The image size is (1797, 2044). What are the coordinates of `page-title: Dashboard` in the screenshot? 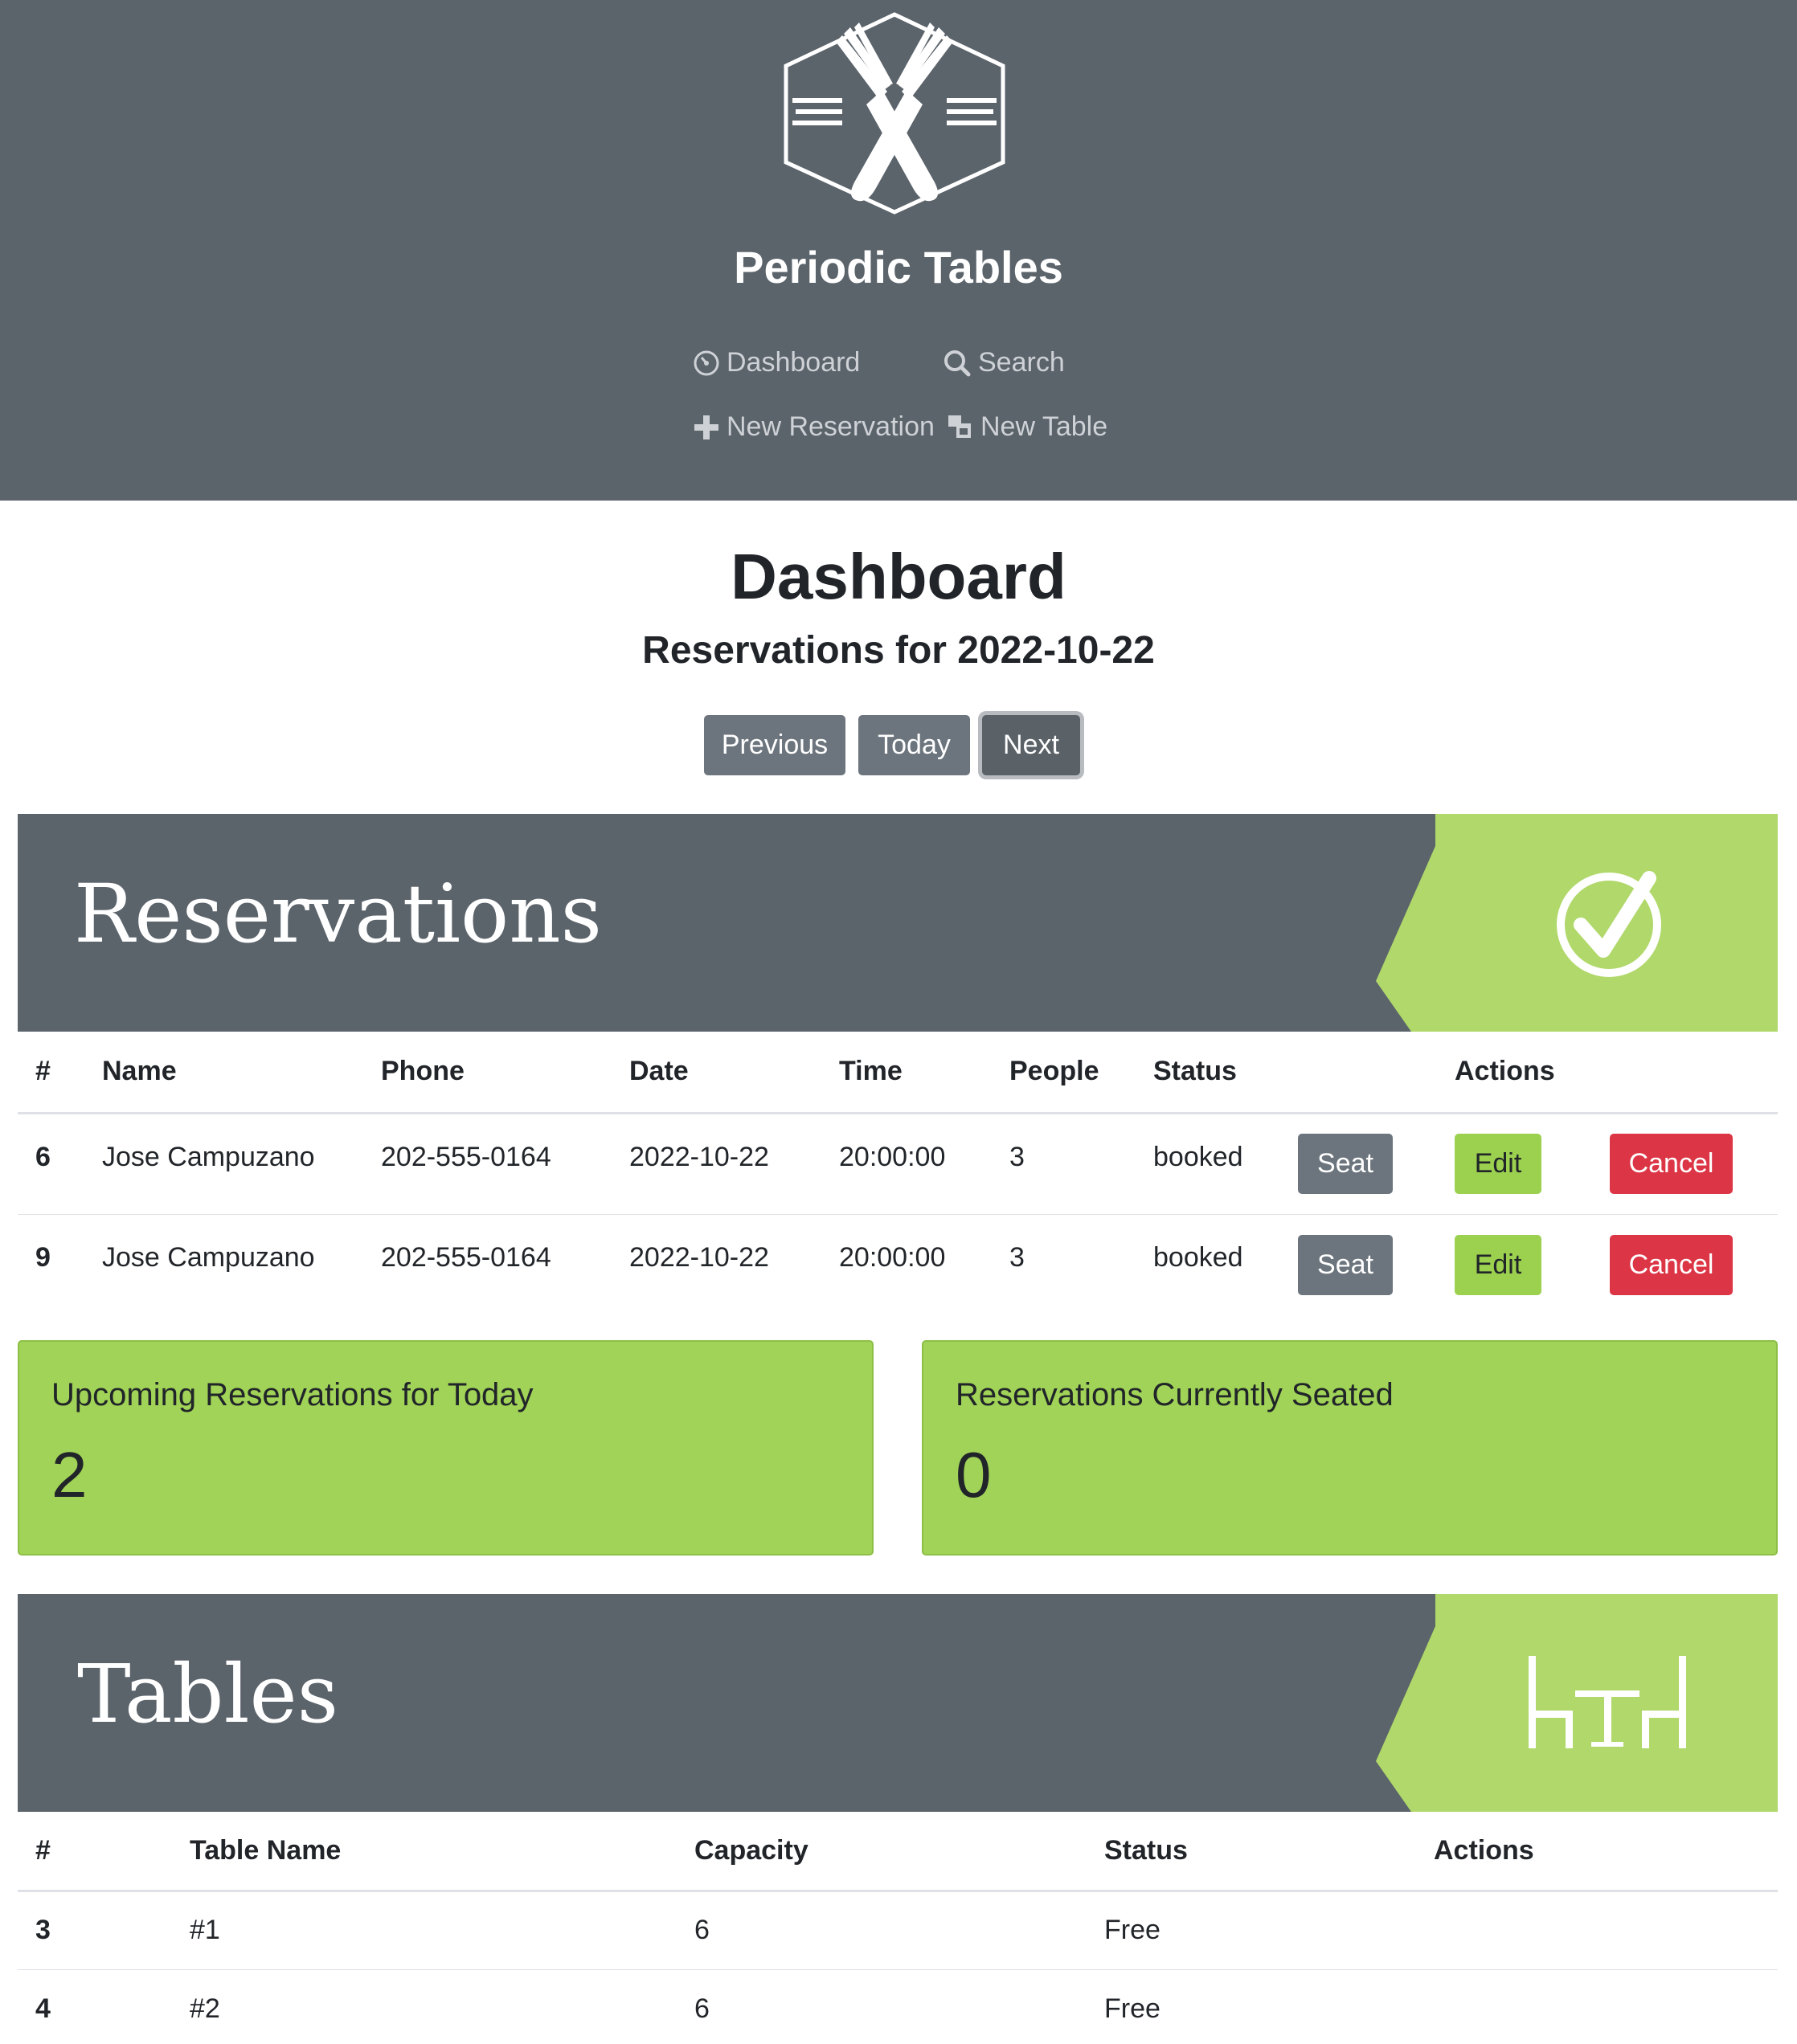 It's located at (898, 576).